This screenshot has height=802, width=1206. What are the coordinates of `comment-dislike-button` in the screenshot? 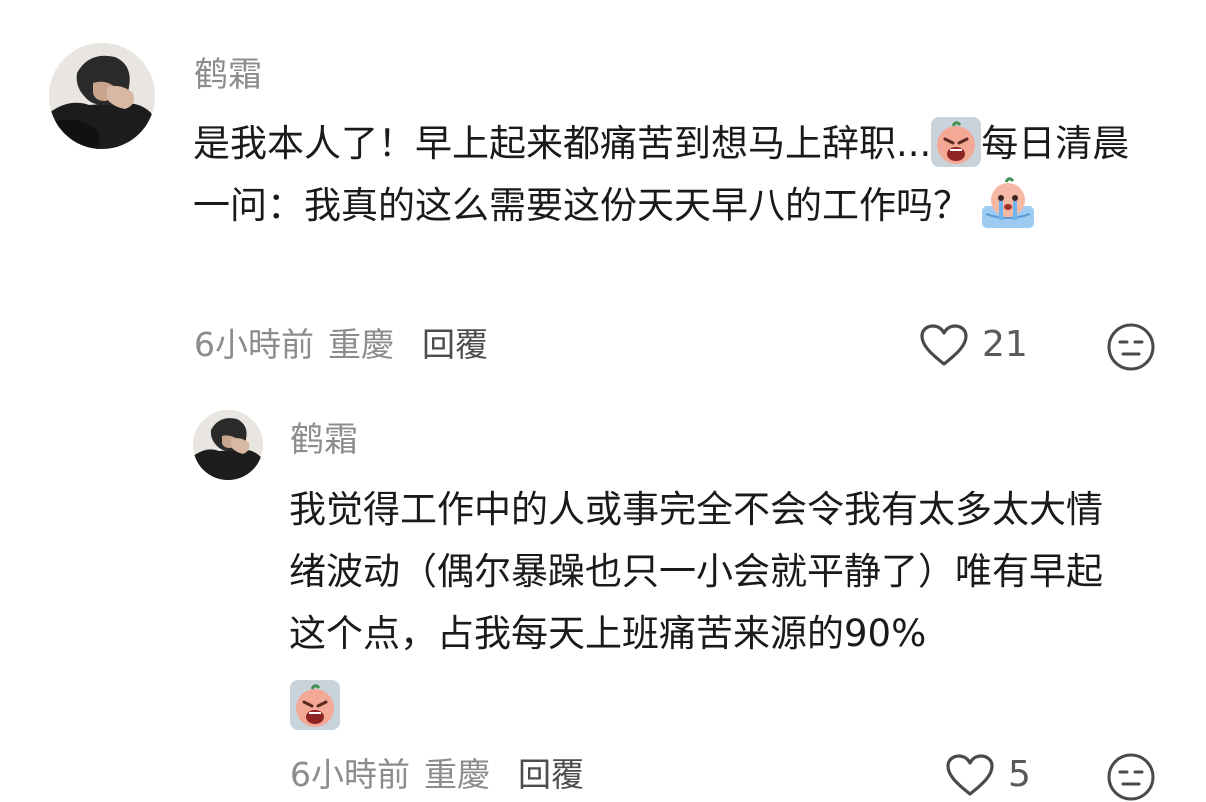 It's located at (1131, 347).